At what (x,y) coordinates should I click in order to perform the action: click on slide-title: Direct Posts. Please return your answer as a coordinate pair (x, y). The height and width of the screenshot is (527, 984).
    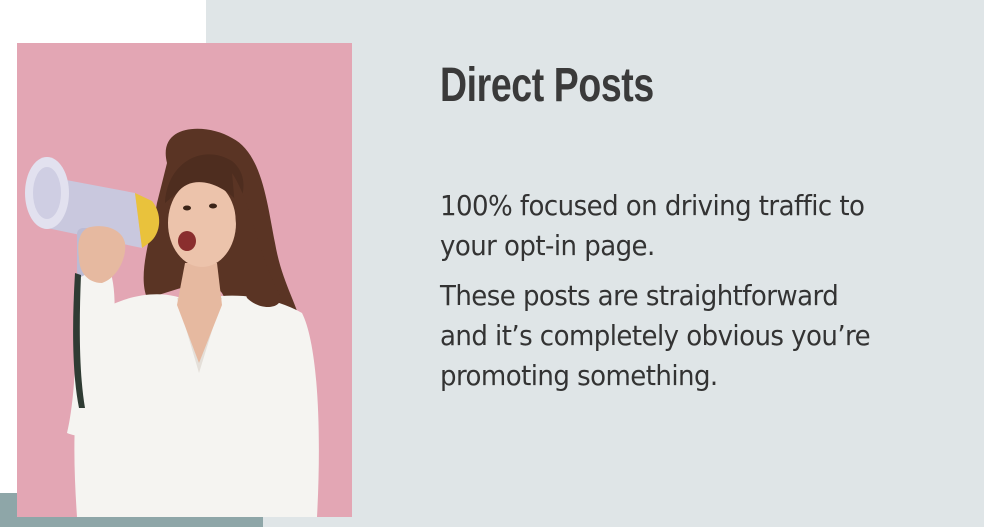
    Looking at the image, I should click on (547, 85).